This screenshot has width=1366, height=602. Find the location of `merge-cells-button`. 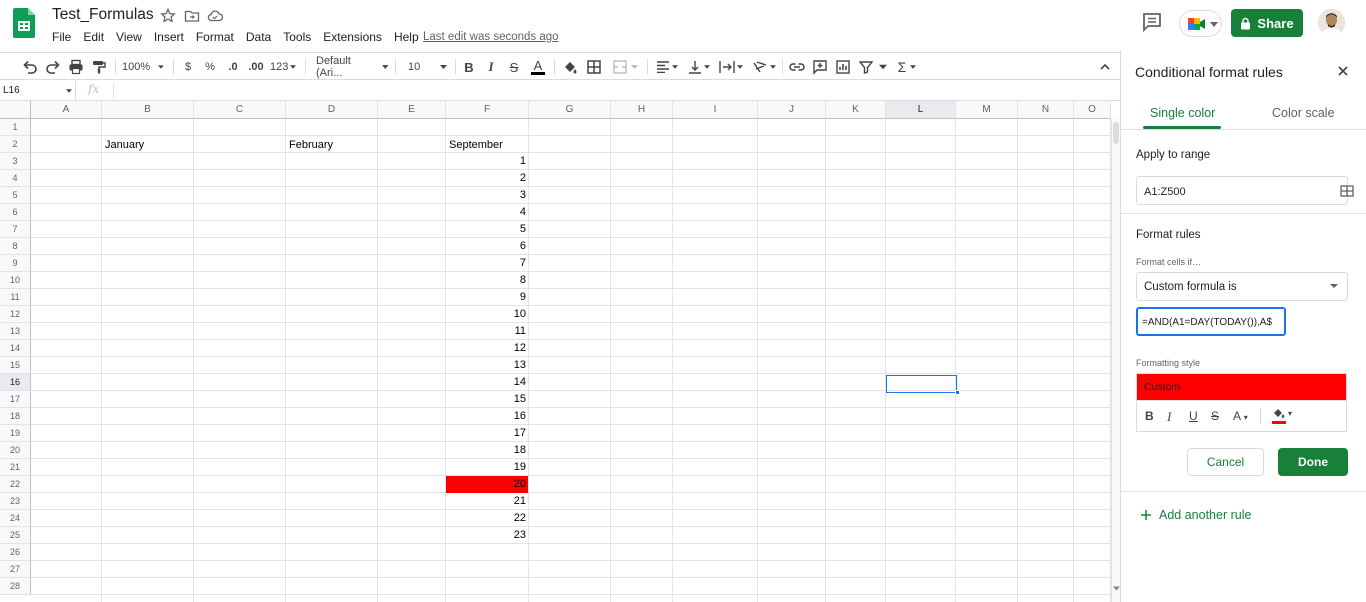

merge-cells-button is located at coordinates (625, 67).